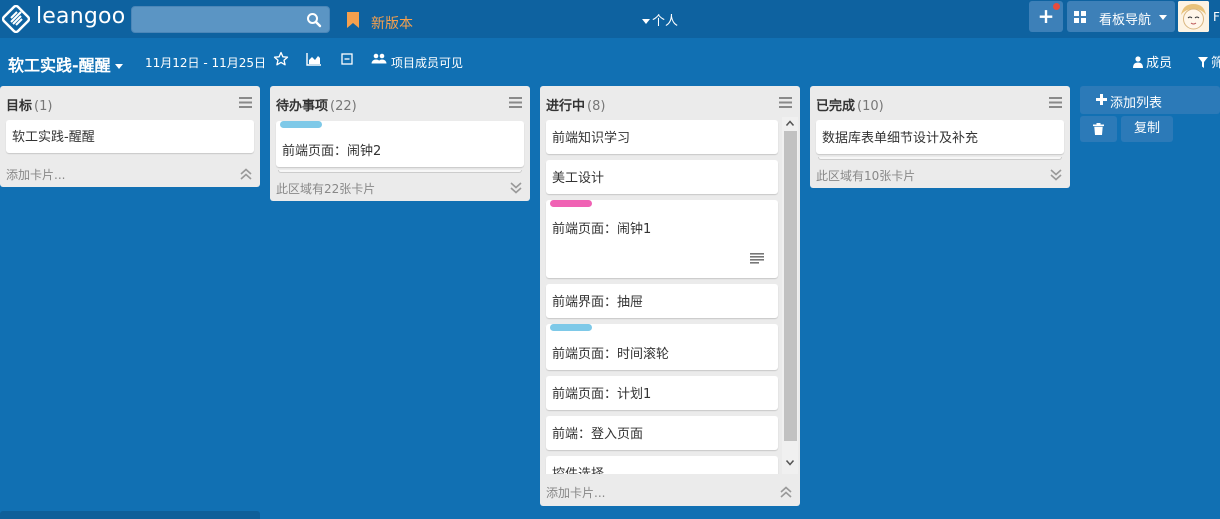 This screenshot has height=519, width=1220. Describe the element at coordinates (29, 104) in the screenshot. I see `list-title: 目标 (1)` at that location.